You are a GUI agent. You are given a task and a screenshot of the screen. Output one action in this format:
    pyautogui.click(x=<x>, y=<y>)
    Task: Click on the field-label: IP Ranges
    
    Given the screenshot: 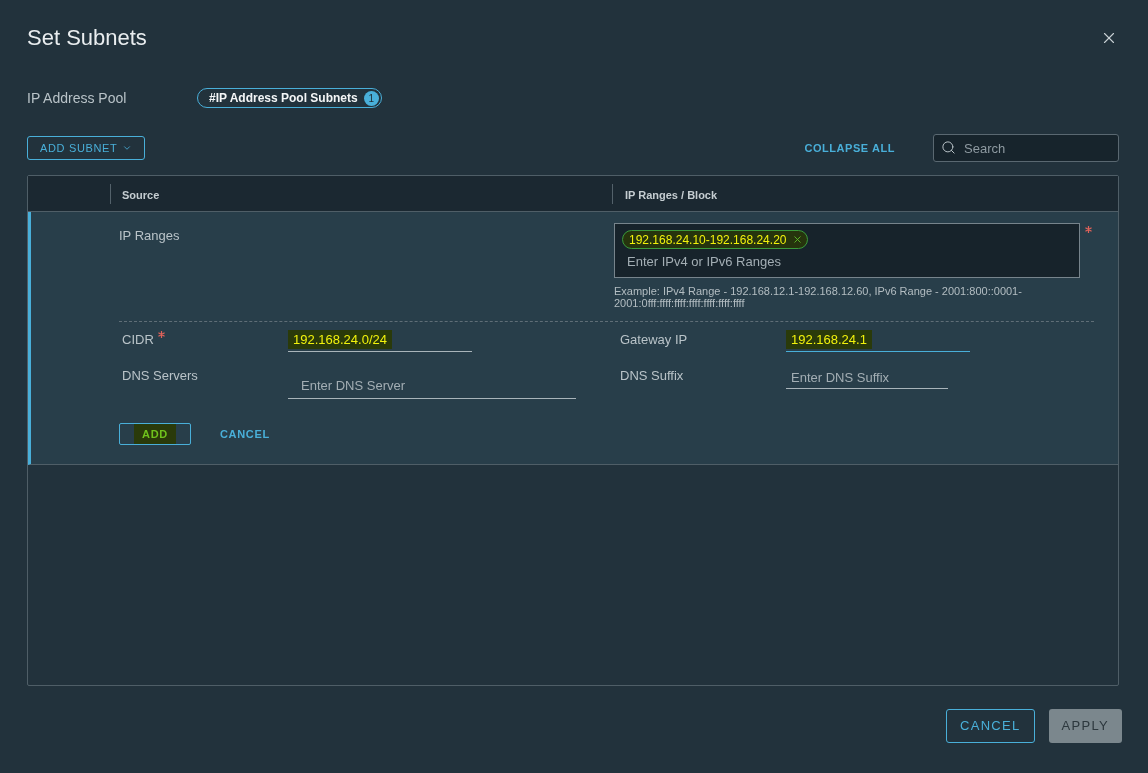 What is the action you would take?
    pyautogui.click(x=149, y=235)
    